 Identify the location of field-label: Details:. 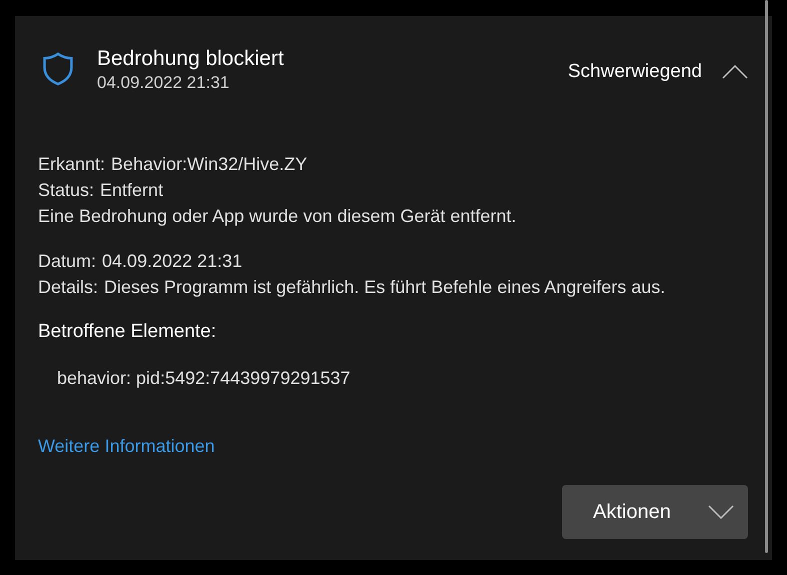
(68, 287).